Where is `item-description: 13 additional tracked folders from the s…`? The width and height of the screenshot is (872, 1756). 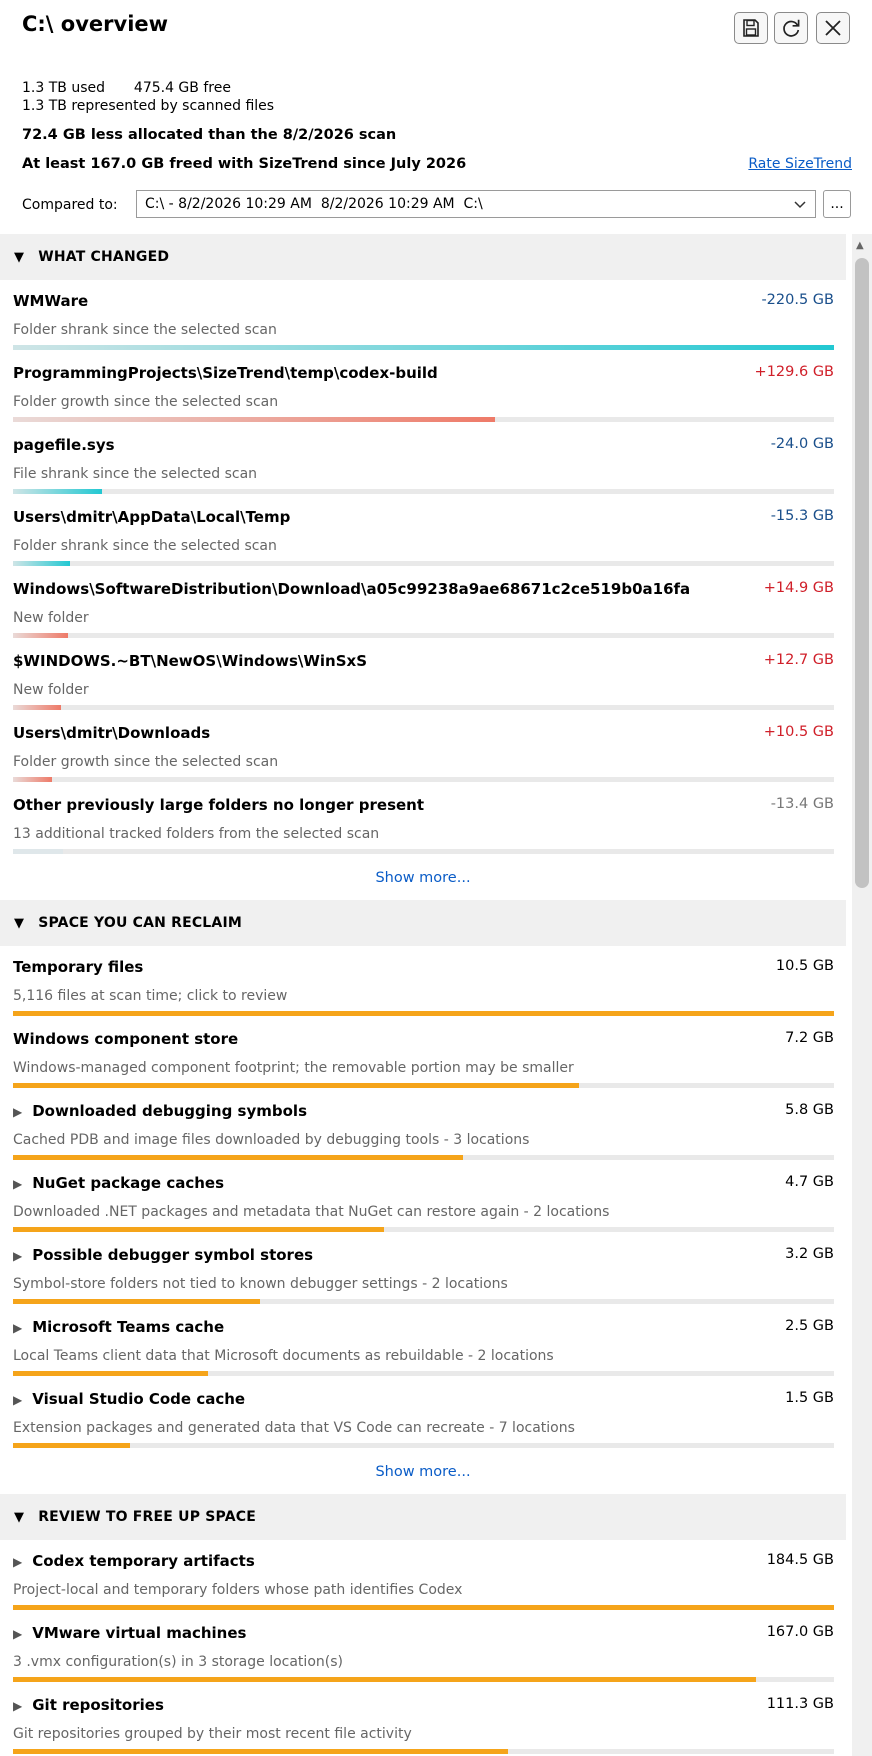
item-description: 13 additional tracked folders from the s… is located at coordinates (196, 834).